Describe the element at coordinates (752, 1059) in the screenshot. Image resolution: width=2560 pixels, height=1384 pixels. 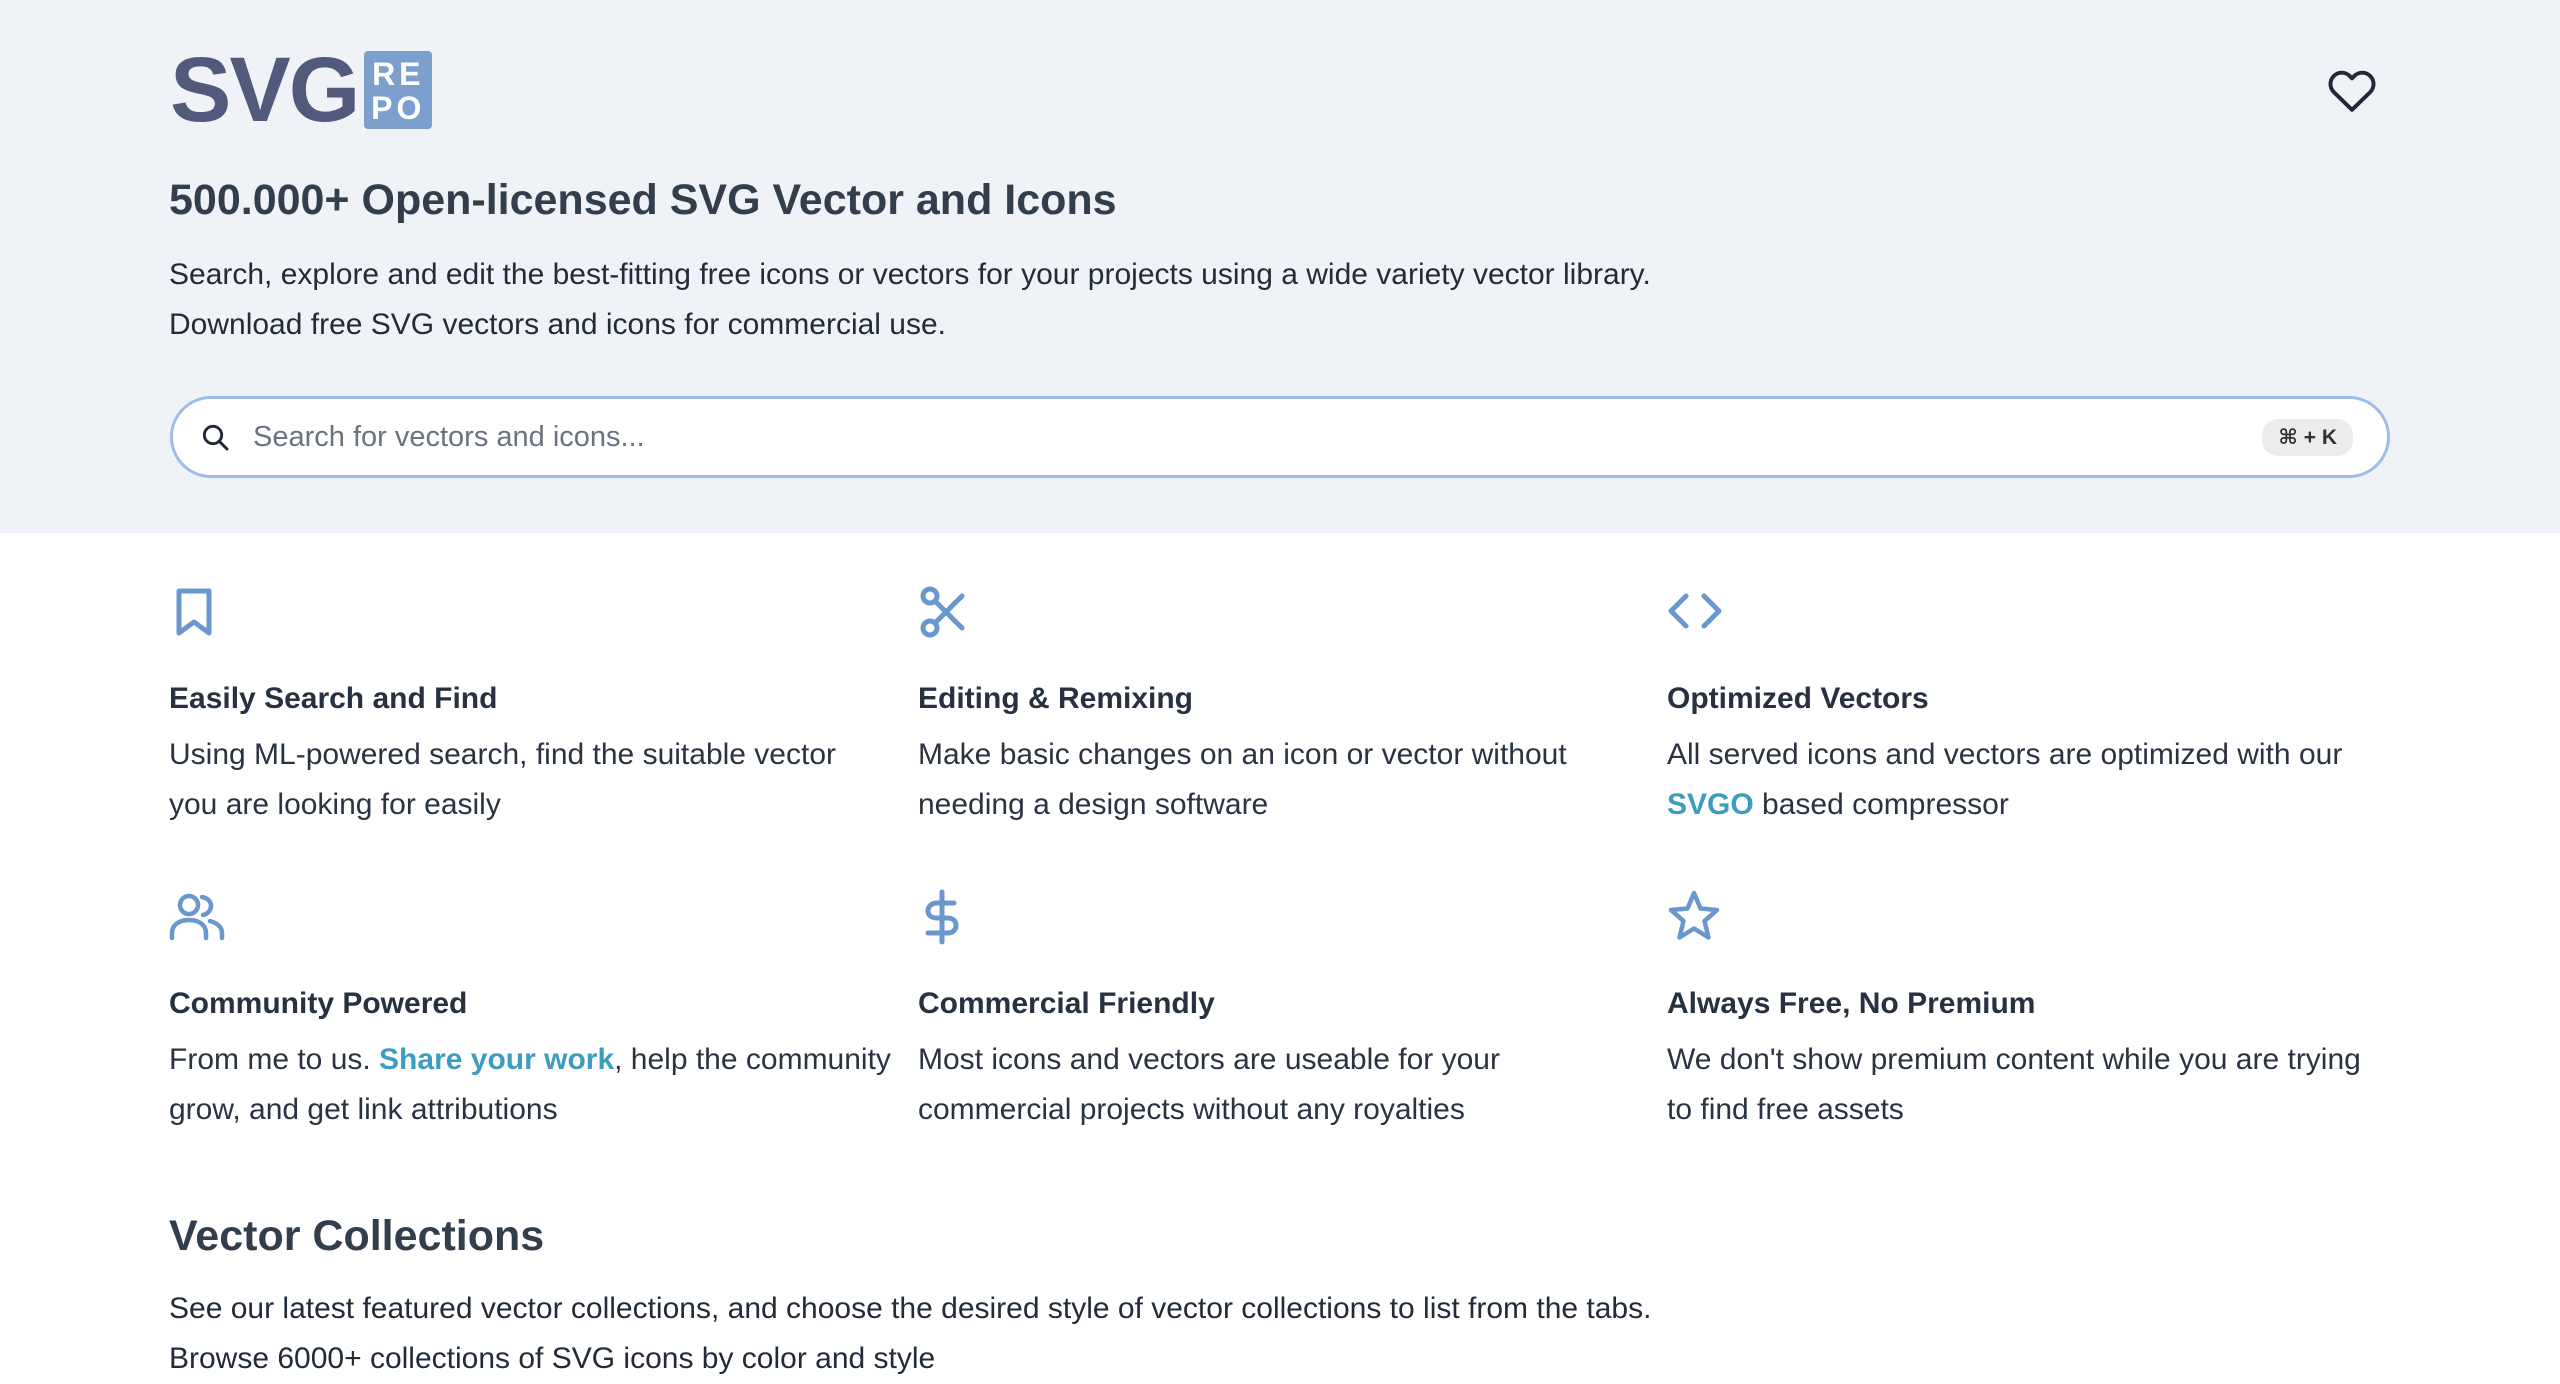
I see `feature-description-text: , help the community` at that location.